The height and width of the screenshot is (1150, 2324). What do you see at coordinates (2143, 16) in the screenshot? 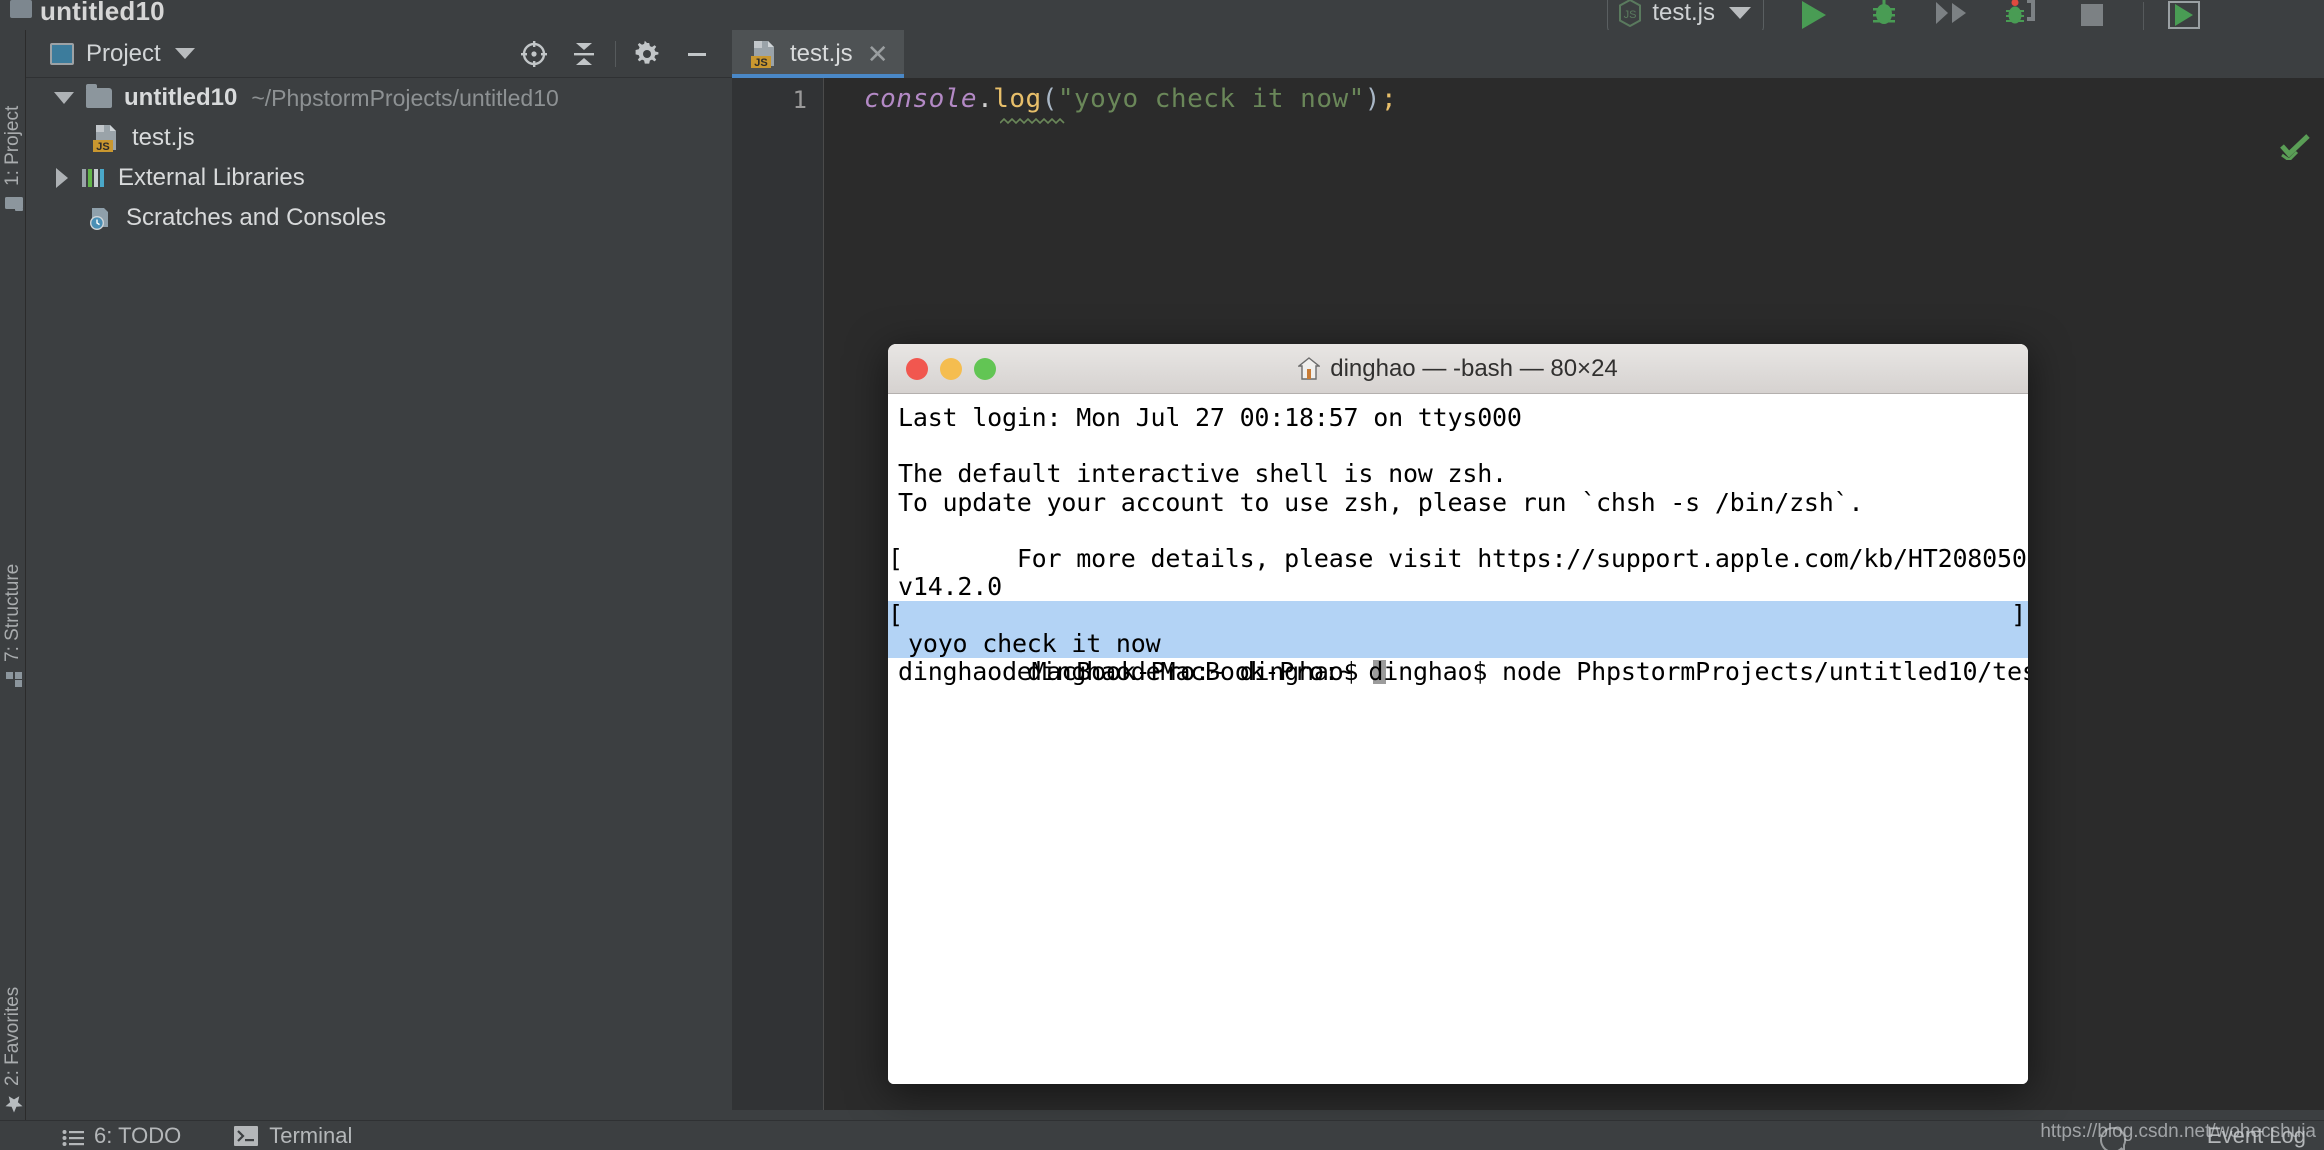
I see `toolbar-separator` at bounding box center [2143, 16].